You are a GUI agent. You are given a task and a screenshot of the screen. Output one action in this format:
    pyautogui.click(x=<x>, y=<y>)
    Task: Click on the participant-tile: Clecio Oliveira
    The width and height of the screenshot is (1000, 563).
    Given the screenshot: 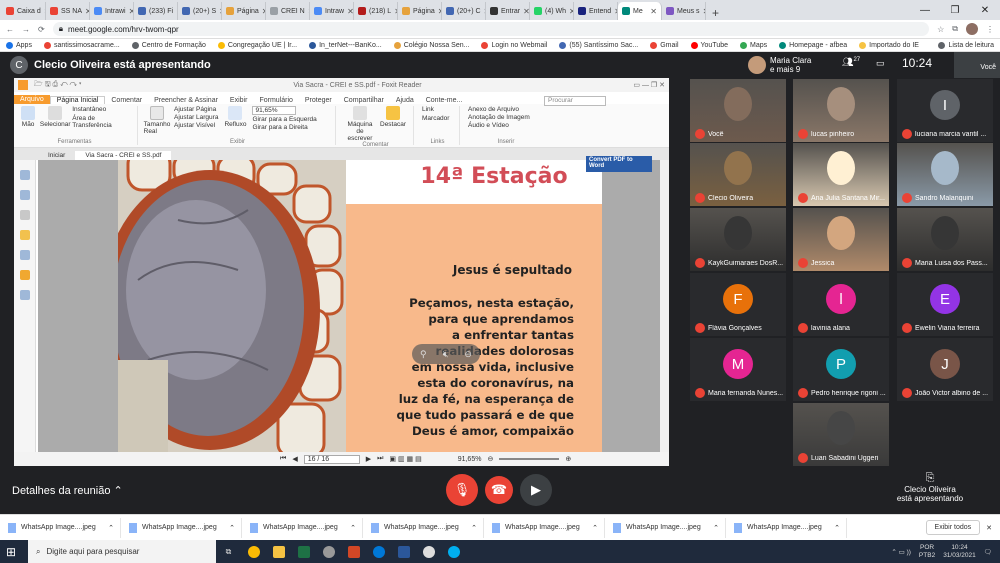 What is the action you would take?
    pyautogui.click(x=738, y=174)
    